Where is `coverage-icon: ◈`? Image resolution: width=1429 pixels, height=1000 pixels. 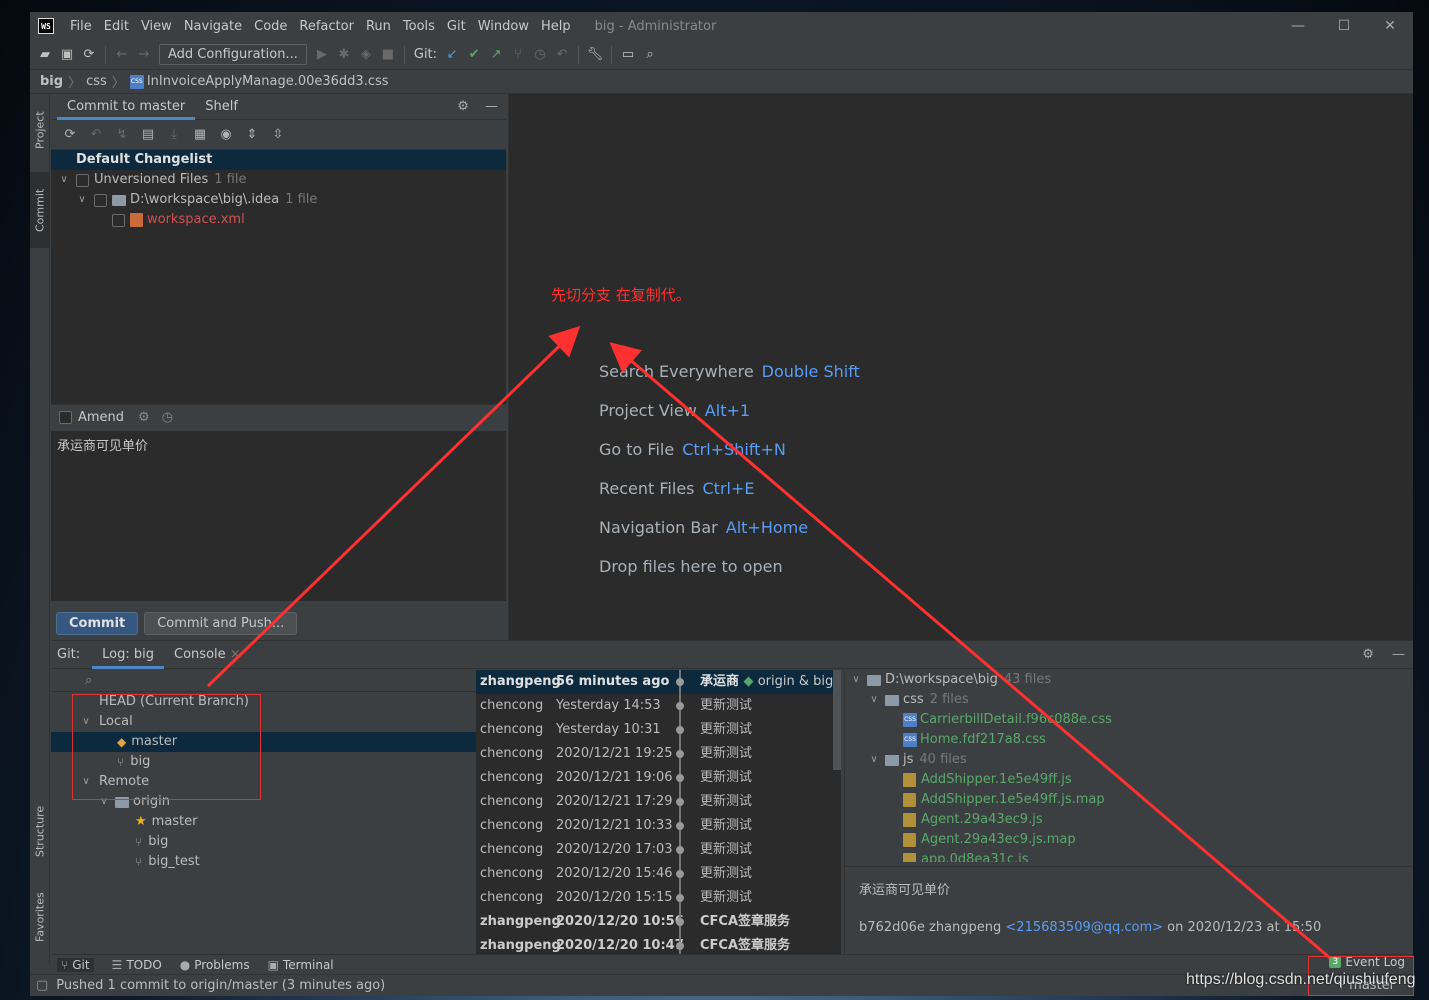 coverage-icon: ◈ is located at coordinates (366, 54).